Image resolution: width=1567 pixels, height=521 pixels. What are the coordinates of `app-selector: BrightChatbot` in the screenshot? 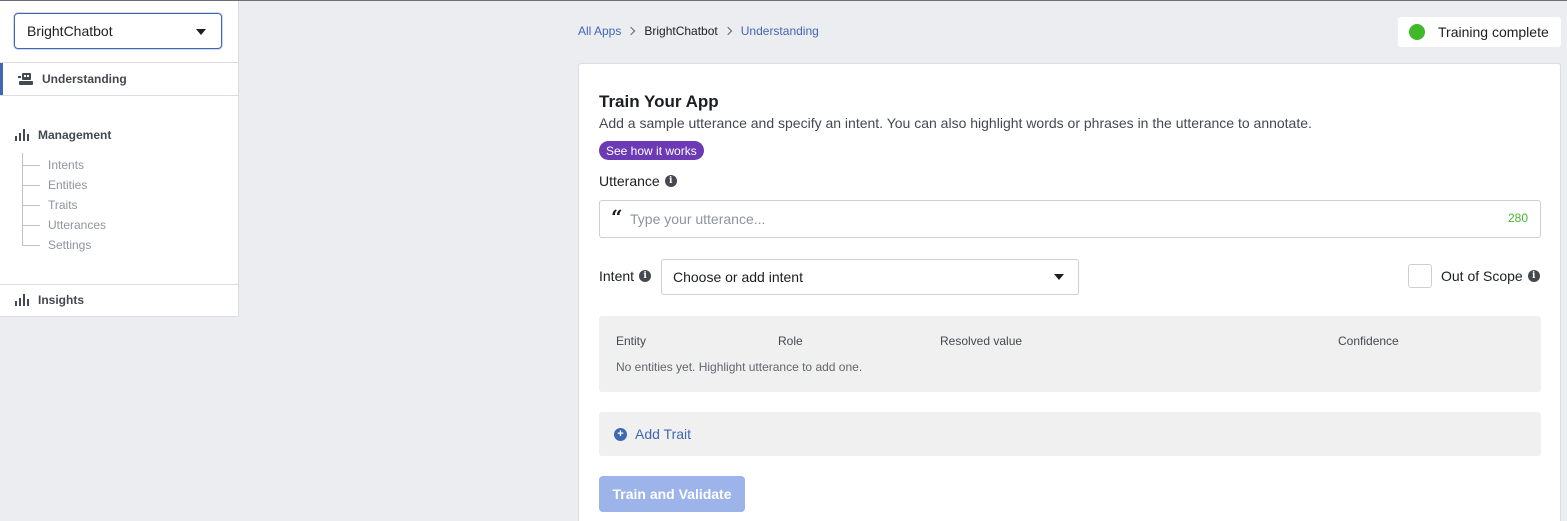 It's located at (118, 31).